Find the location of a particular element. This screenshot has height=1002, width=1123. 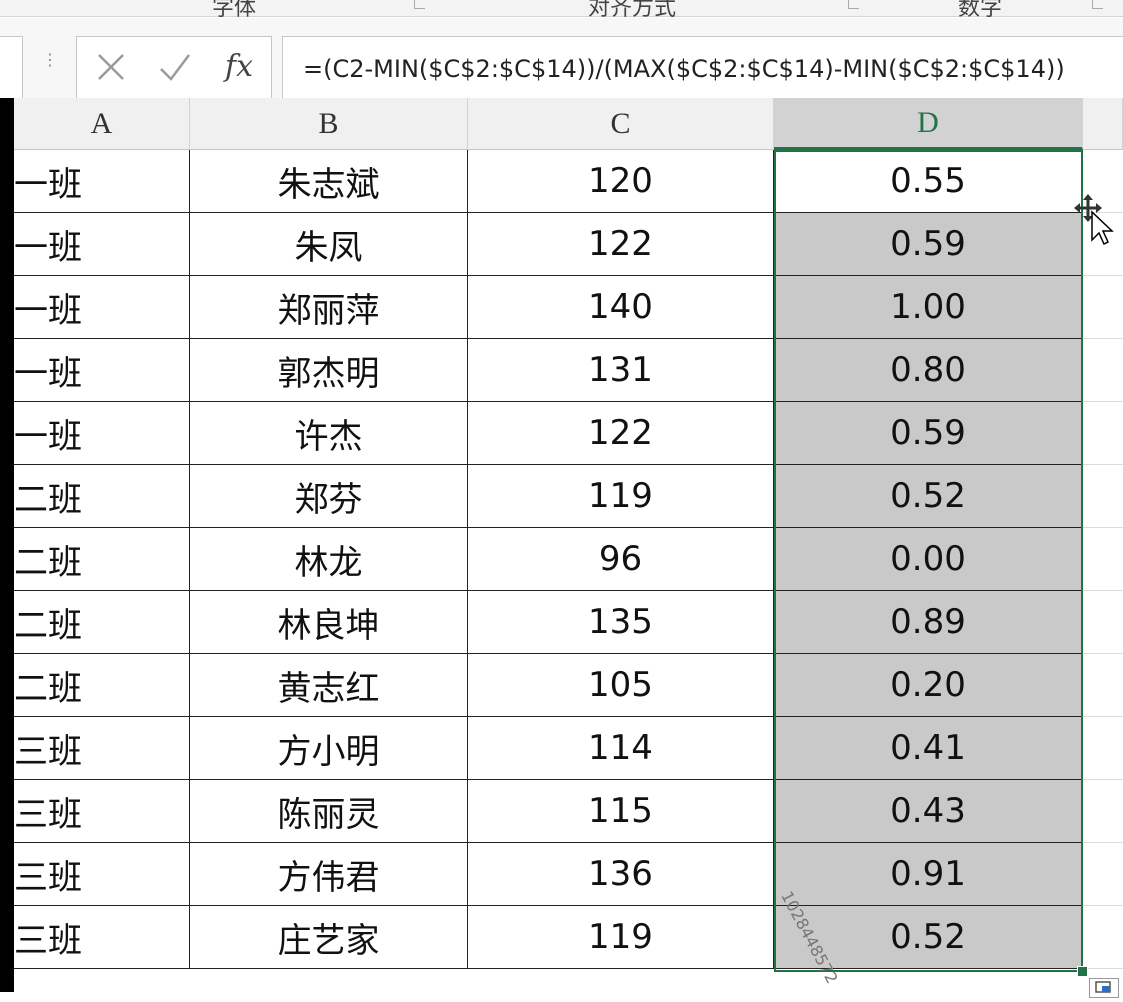

cell-normalized: 0.00 is located at coordinates (928, 559).